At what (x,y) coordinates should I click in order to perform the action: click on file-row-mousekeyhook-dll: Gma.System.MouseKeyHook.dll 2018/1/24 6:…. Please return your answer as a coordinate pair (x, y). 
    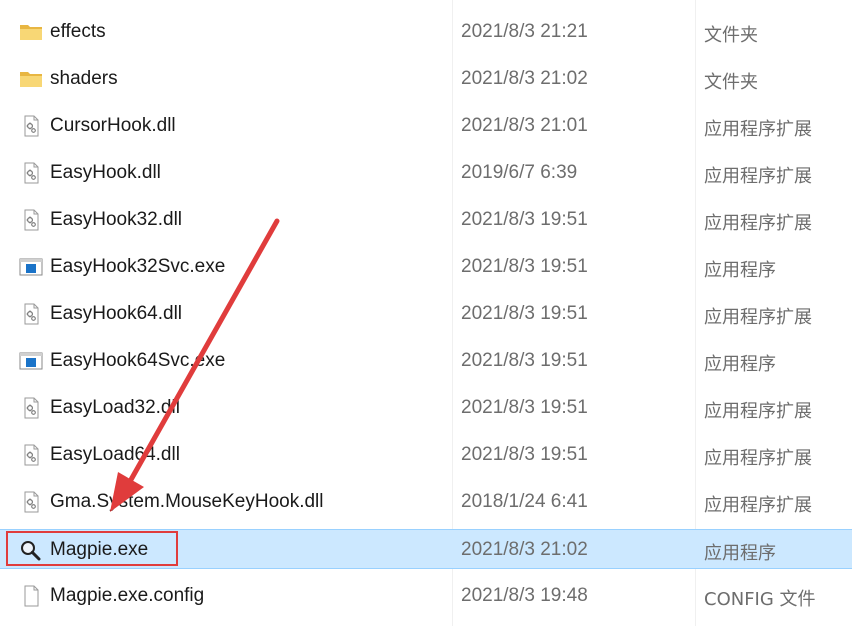
    Looking at the image, I should click on (426, 502).